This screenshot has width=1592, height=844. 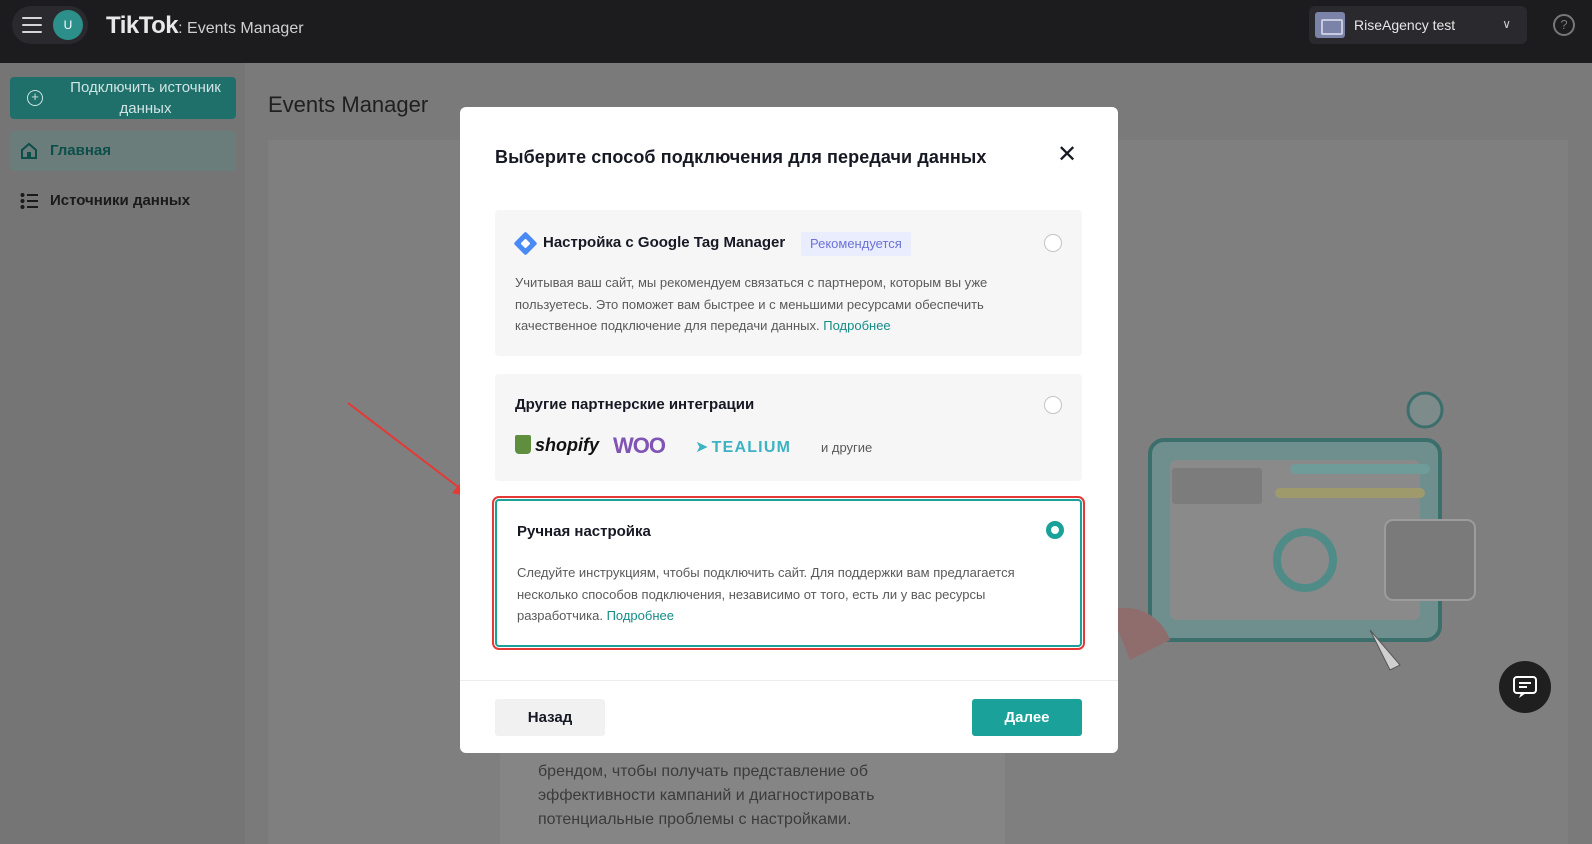 I want to click on account-switcher: RiseAgency test ∨, so click(x=1418, y=25).